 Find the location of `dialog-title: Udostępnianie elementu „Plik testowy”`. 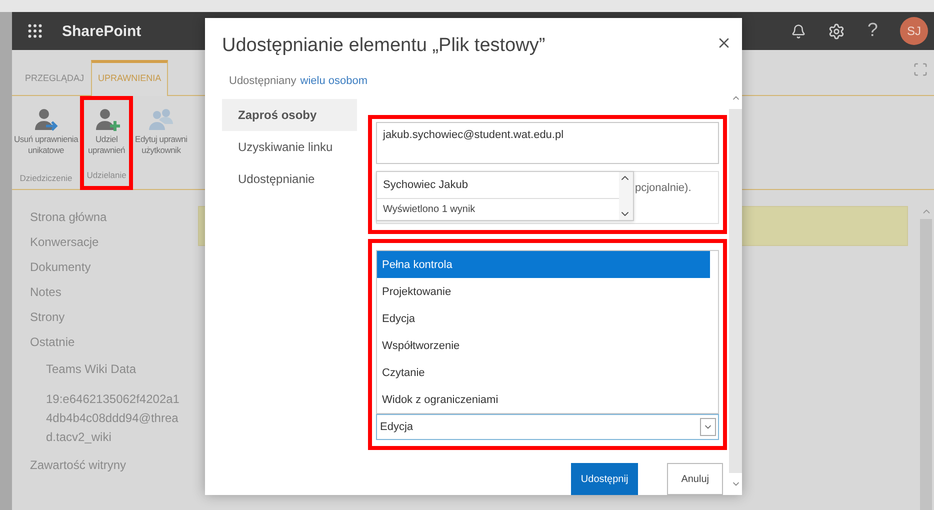

dialog-title: Udostępnianie elementu „Plik testowy” is located at coordinates (384, 46).